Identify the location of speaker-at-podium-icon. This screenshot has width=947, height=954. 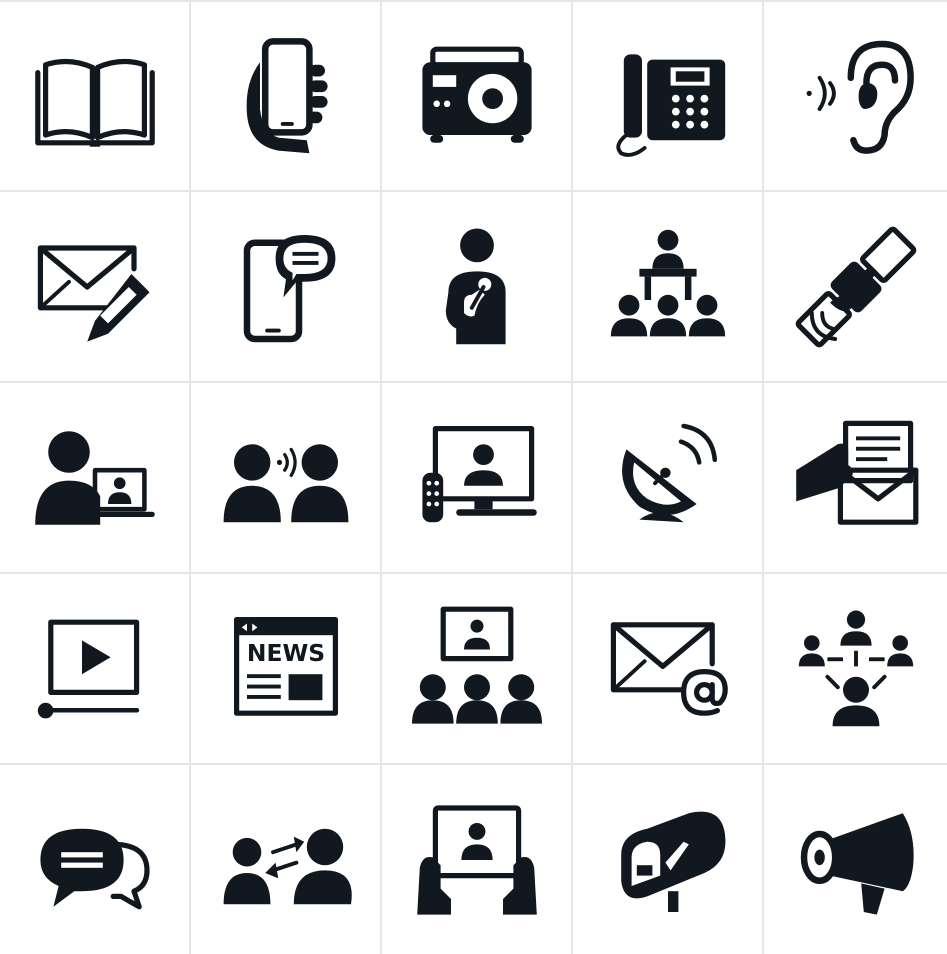
(667, 282).